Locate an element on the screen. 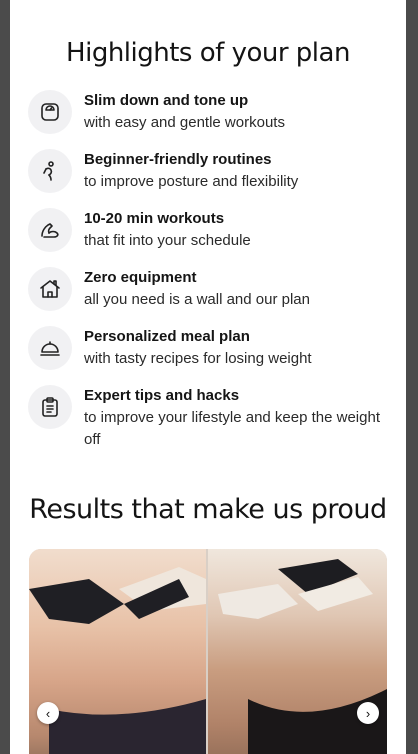 The width and height of the screenshot is (418, 754). highlight-title: Personalized meal plan is located at coordinates (167, 336).